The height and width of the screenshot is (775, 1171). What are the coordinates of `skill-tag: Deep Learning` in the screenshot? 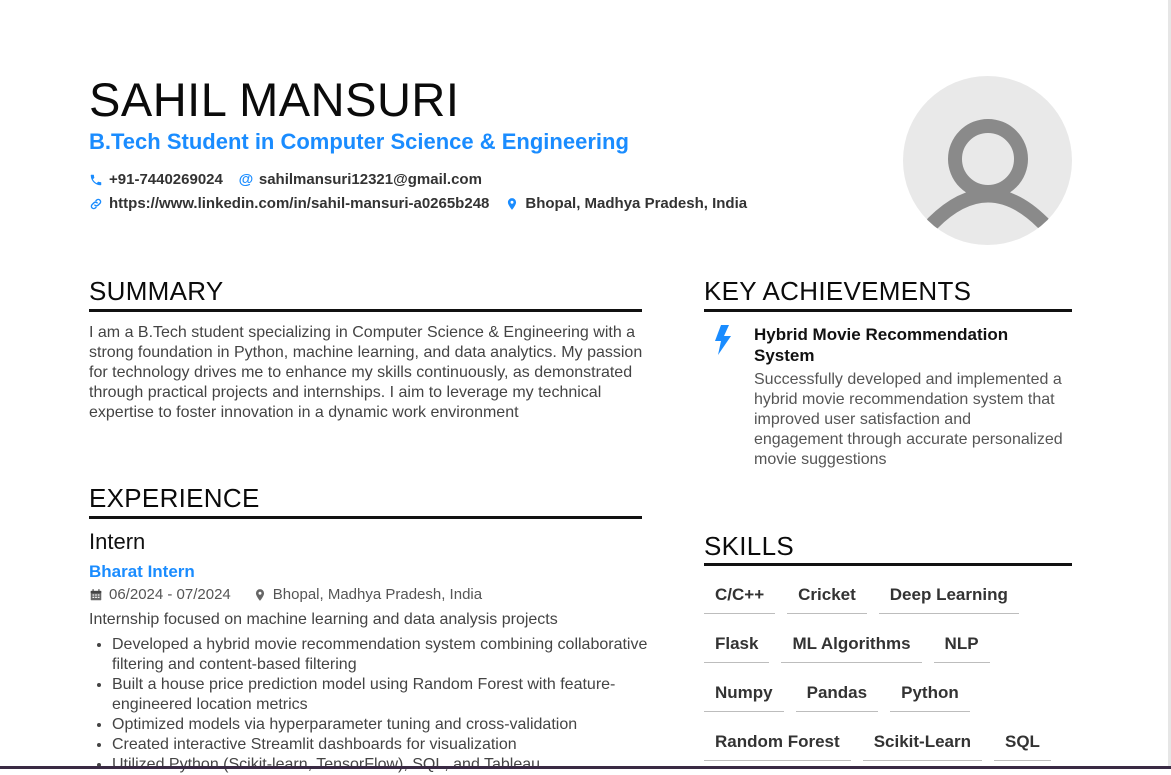 It's located at (948, 596).